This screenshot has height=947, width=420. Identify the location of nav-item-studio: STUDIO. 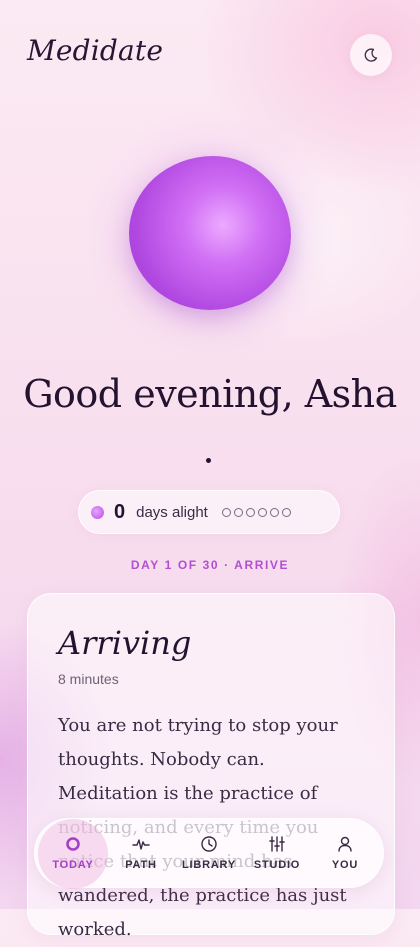
(277, 853).